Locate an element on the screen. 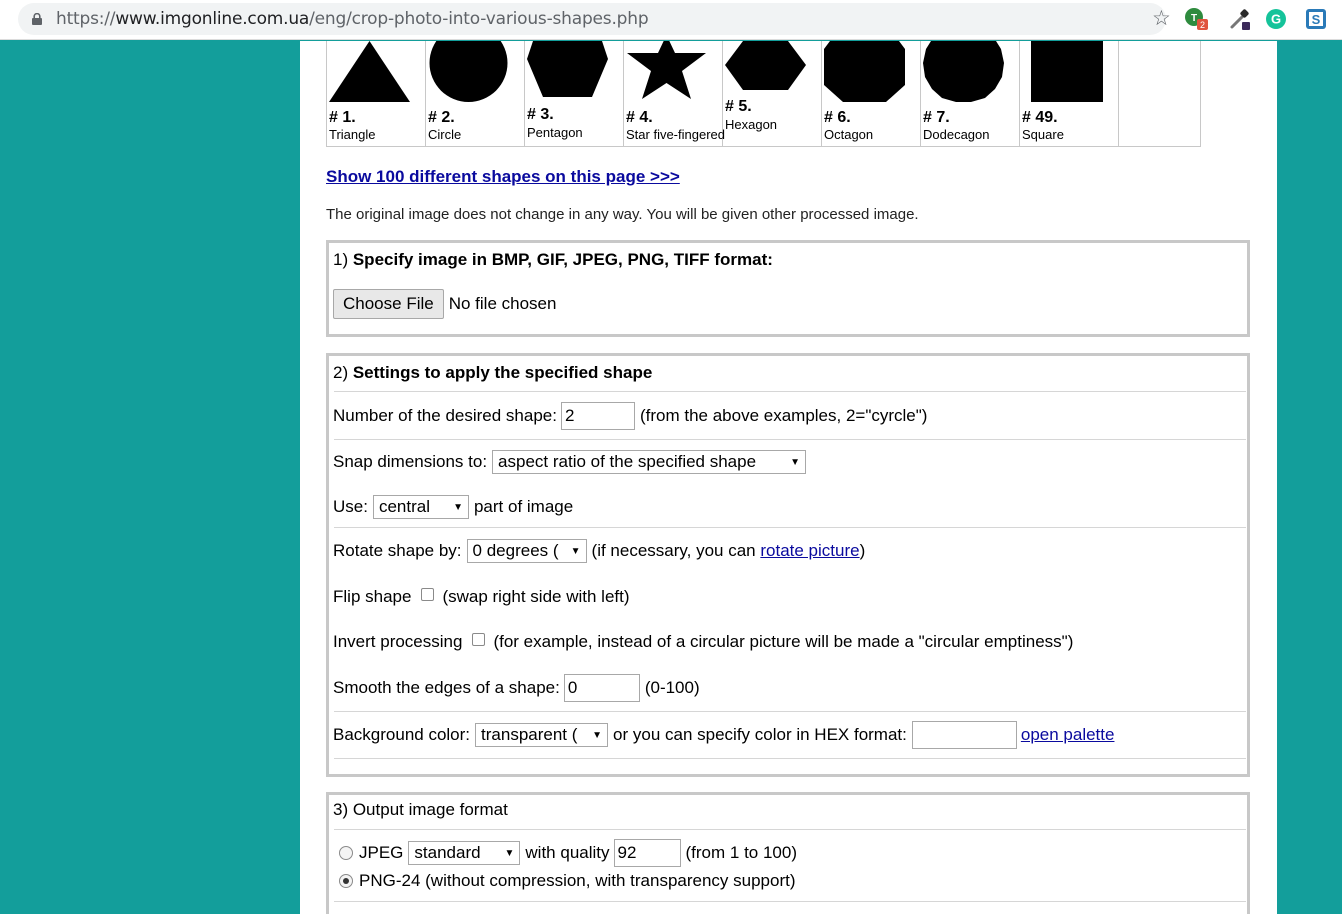 The height and width of the screenshot is (914, 1342). quality-hint: (from 1 to 100) is located at coordinates (741, 852).